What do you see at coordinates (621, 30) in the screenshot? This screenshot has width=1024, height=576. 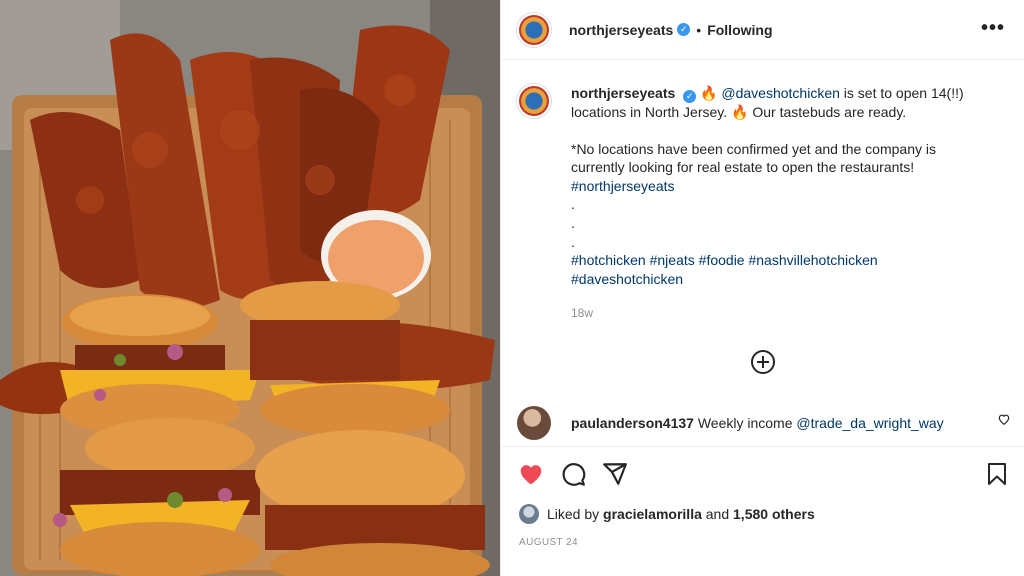 I see `author-username: northjerseyeats` at bounding box center [621, 30].